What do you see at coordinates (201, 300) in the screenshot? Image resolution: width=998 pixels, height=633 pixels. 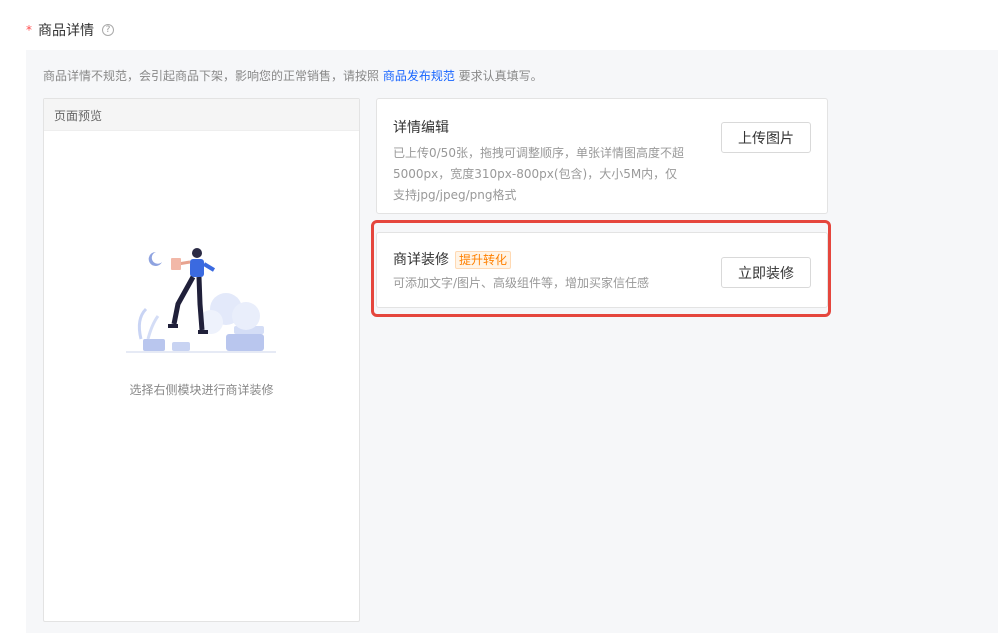 I see `empty-illustration` at bounding box center [201, 300].